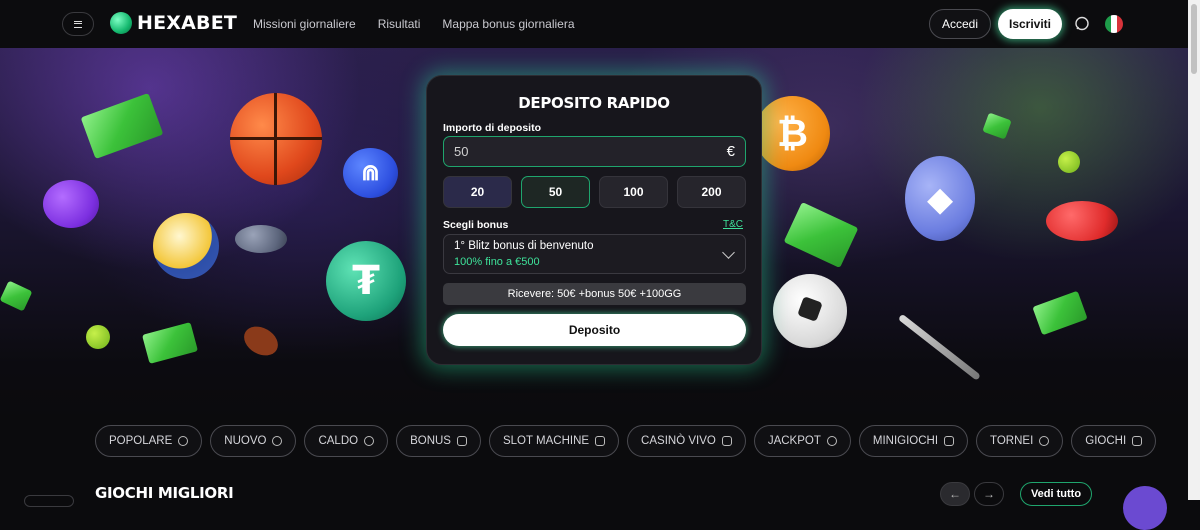 The height and width of the screenshot is (530, 1200). I want to click on basketball-icon, so click(276, 139).